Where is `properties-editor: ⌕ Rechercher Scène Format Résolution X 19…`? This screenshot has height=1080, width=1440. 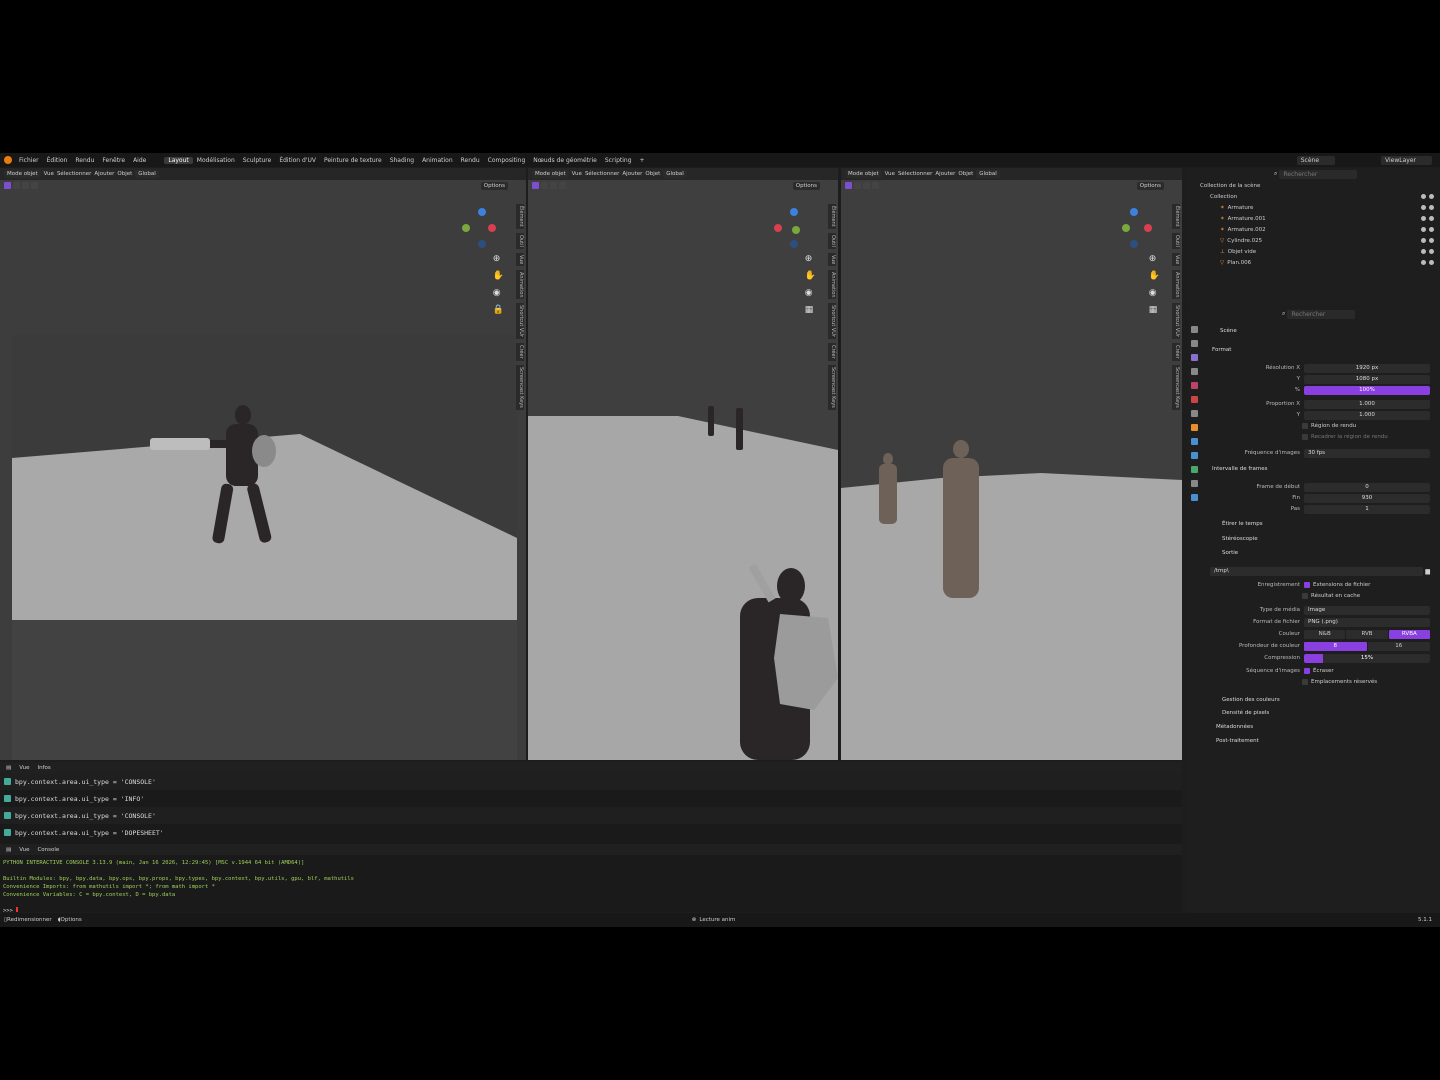
properties-editor: ⌕ Rechercher Scène Format Résolution X 19… is located at coordinates (1314, 610).